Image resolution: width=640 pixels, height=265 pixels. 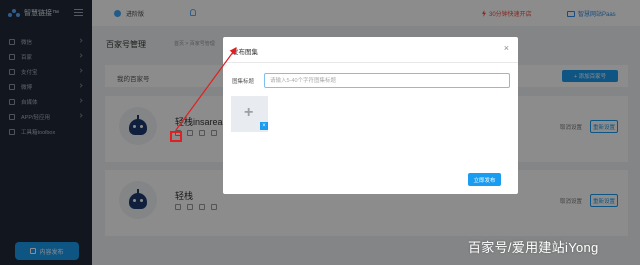 I want to click on modal-divider, so click(x=370, y=62).